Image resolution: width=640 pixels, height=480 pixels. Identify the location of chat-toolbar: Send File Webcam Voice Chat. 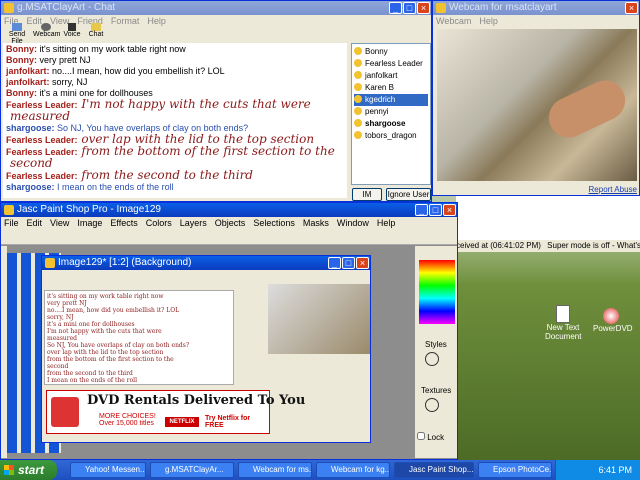
(216, 34).